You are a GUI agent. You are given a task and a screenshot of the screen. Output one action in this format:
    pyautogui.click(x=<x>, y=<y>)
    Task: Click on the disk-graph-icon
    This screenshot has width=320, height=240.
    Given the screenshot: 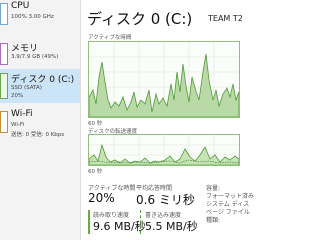 What is the action you would take?
    pyautogui.click(x=4, y=86)
    